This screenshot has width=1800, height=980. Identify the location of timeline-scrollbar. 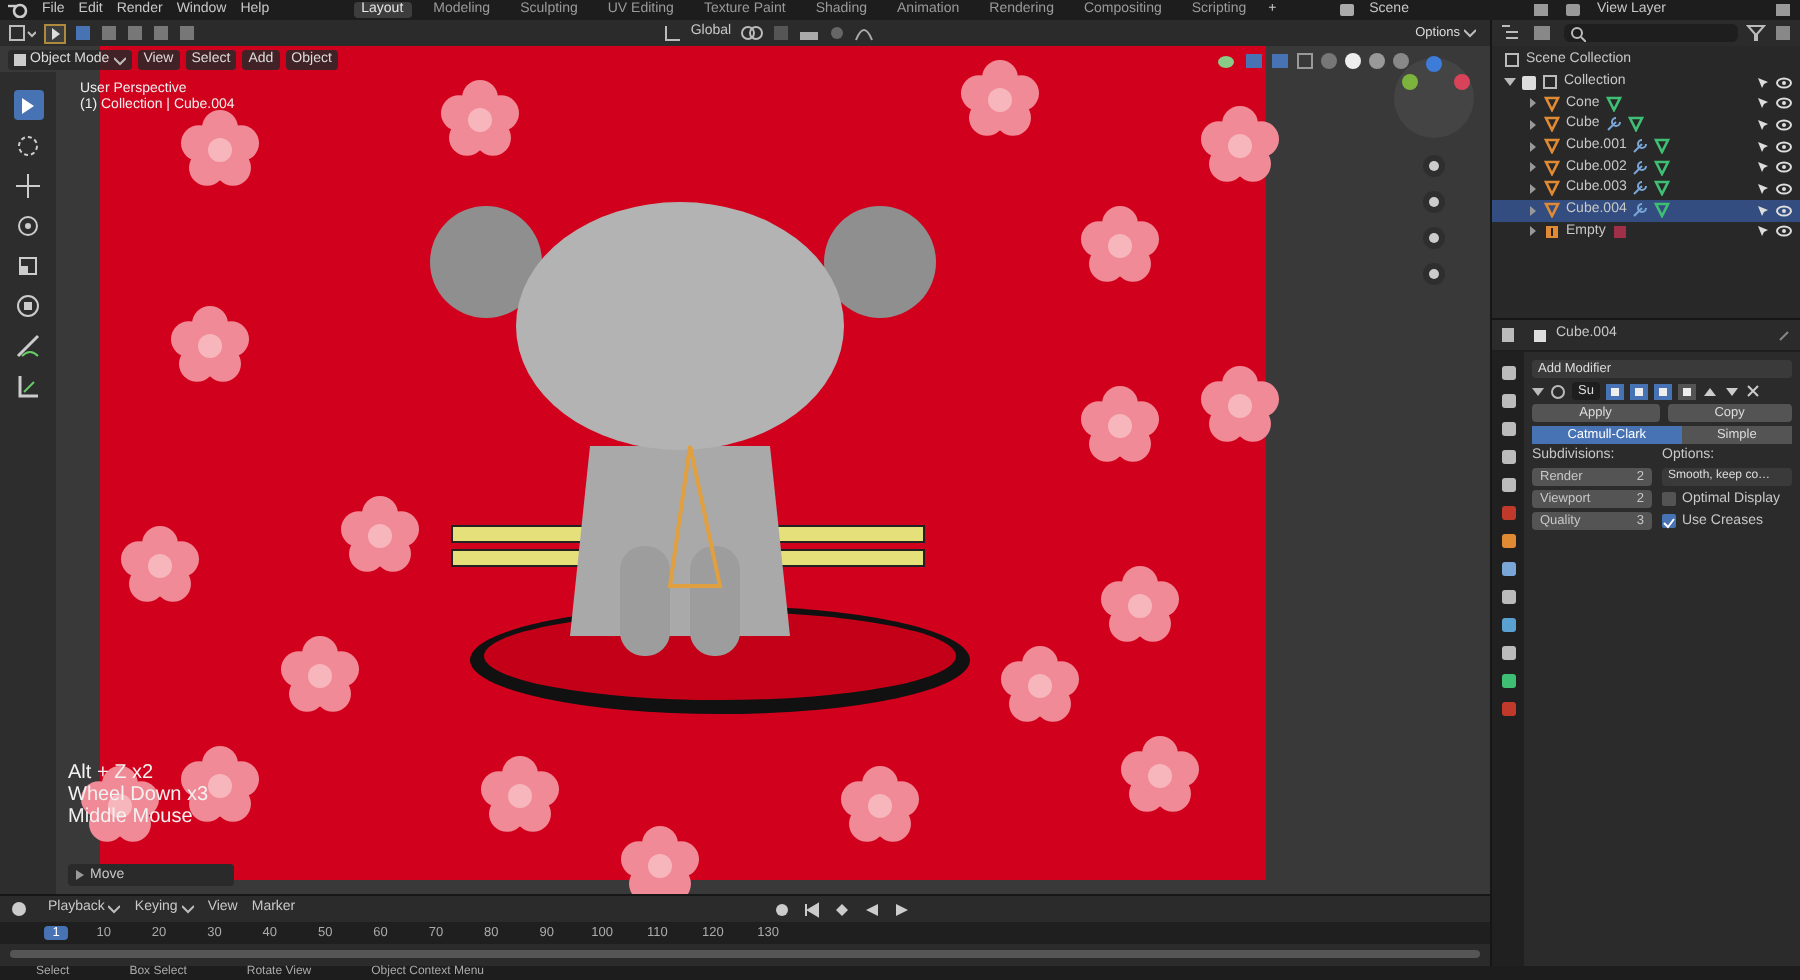
(745, 954).